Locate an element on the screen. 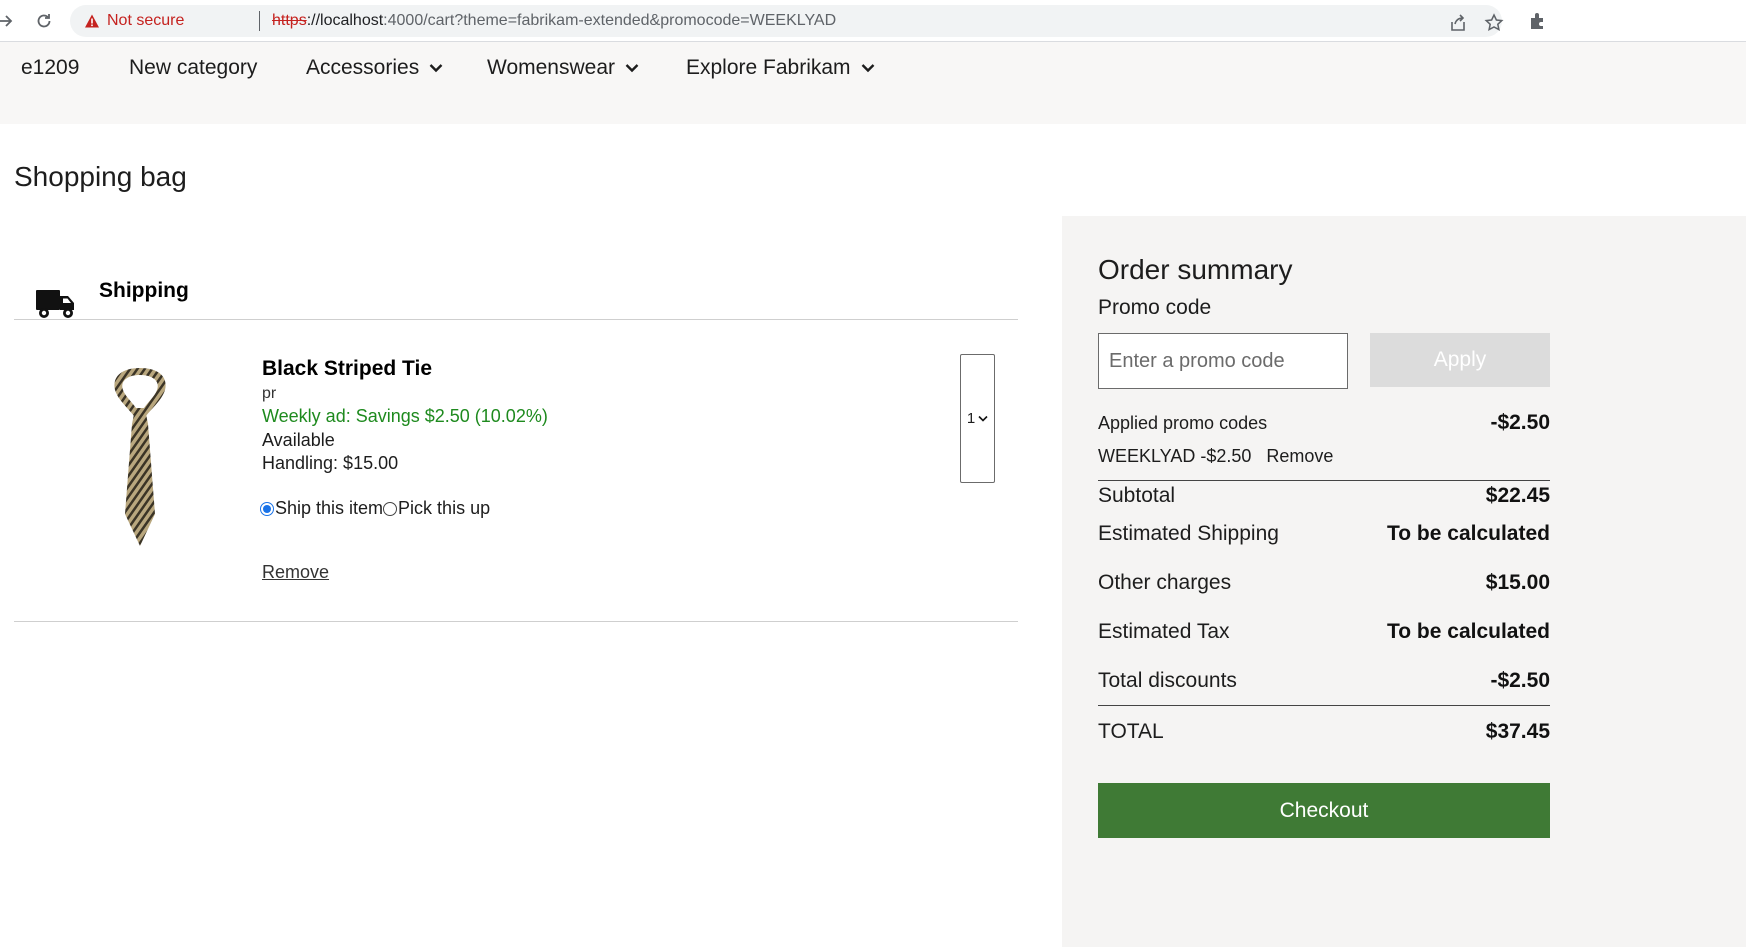 The height and width of the screenshot is (947, 1746). estimated-shipping-row: Estimated Shipping To be calculated is located at coordinates (1324, 534).